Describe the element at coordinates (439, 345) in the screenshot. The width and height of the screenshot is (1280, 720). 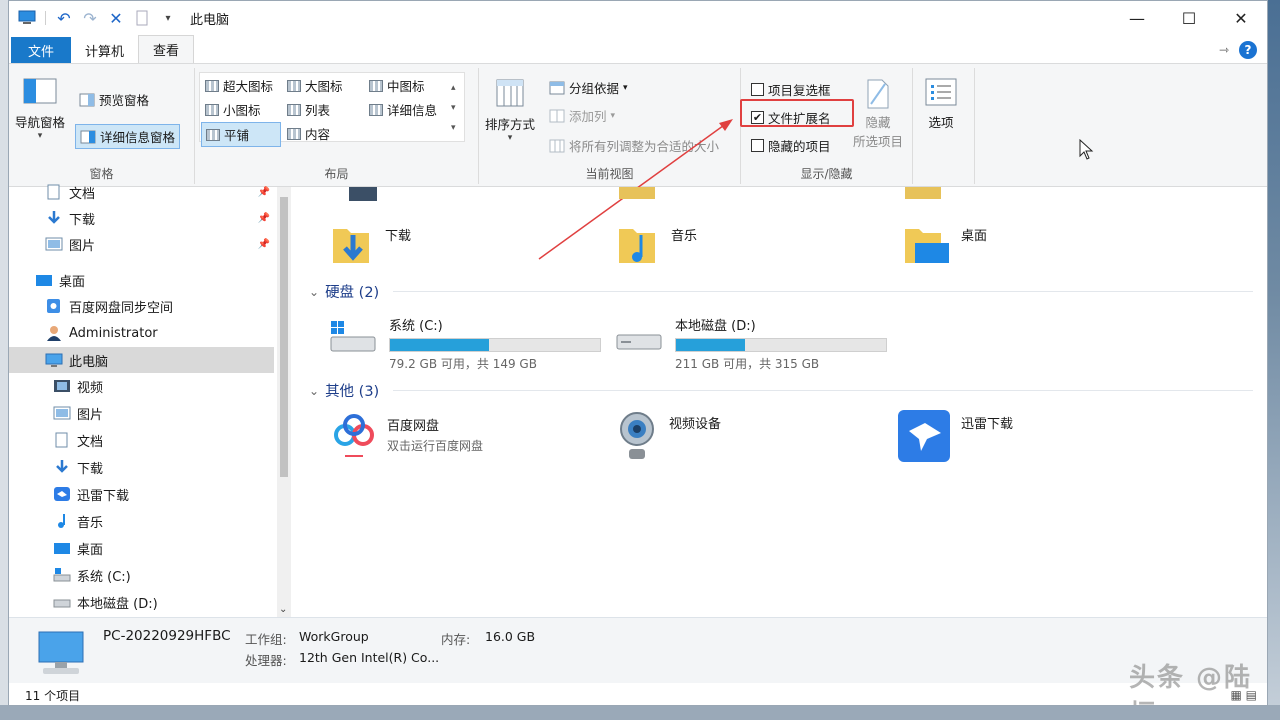
I see `drive-c-usage-fill` at that location.